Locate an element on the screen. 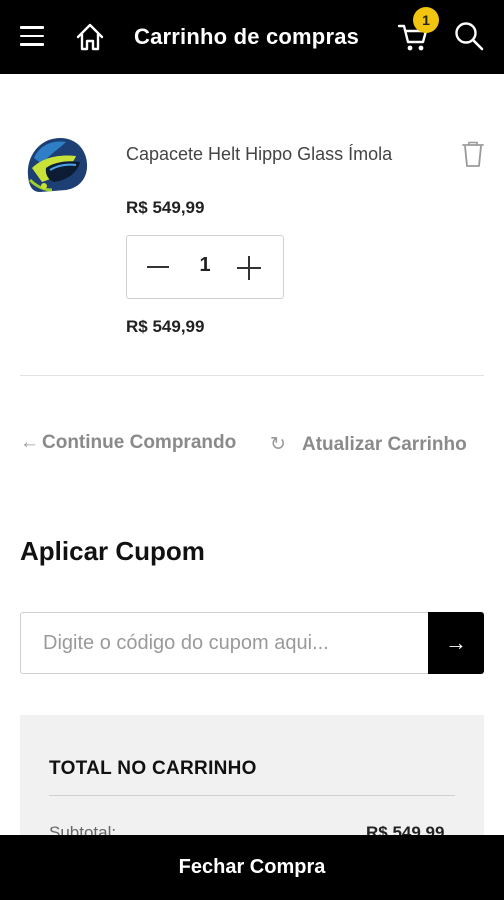 This screenshot has height=900, width=504. helmet-image is located at coordinates (55, 166).